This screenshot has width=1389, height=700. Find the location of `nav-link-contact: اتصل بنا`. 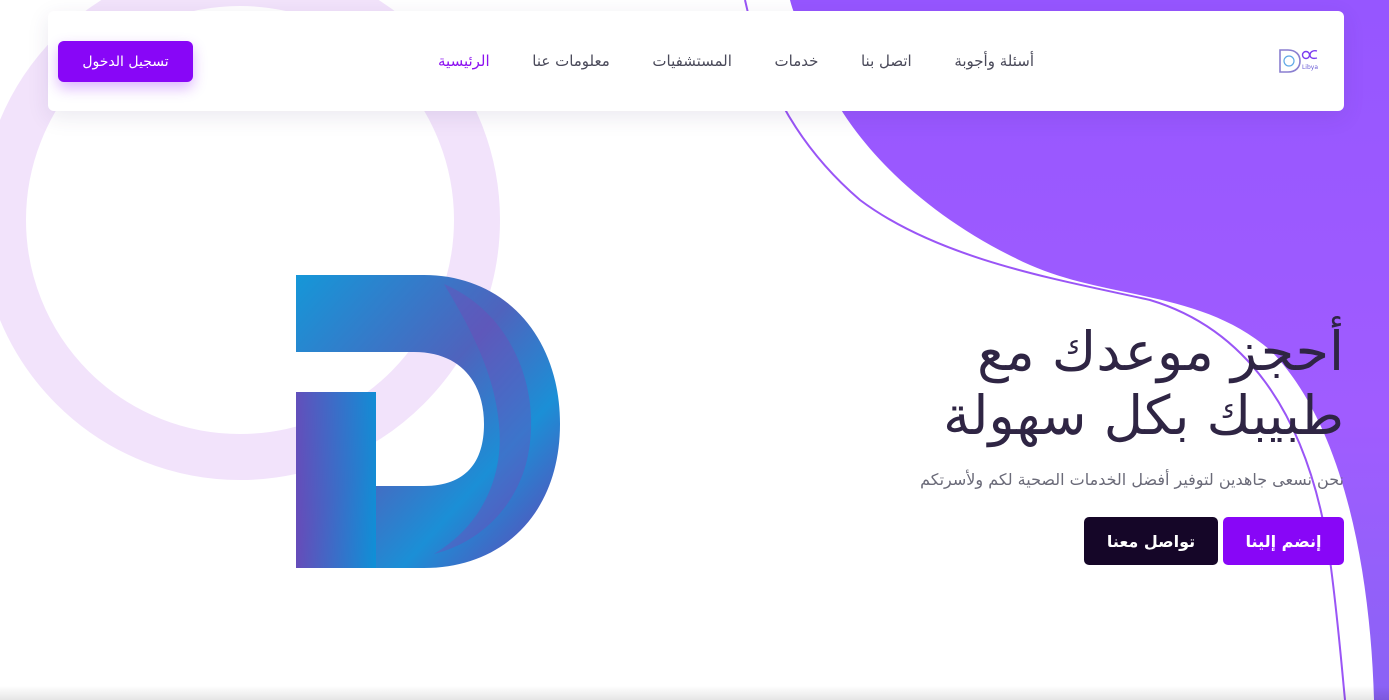

nav-link-contact: اتصل بنا is located at coordinates (886, 61).